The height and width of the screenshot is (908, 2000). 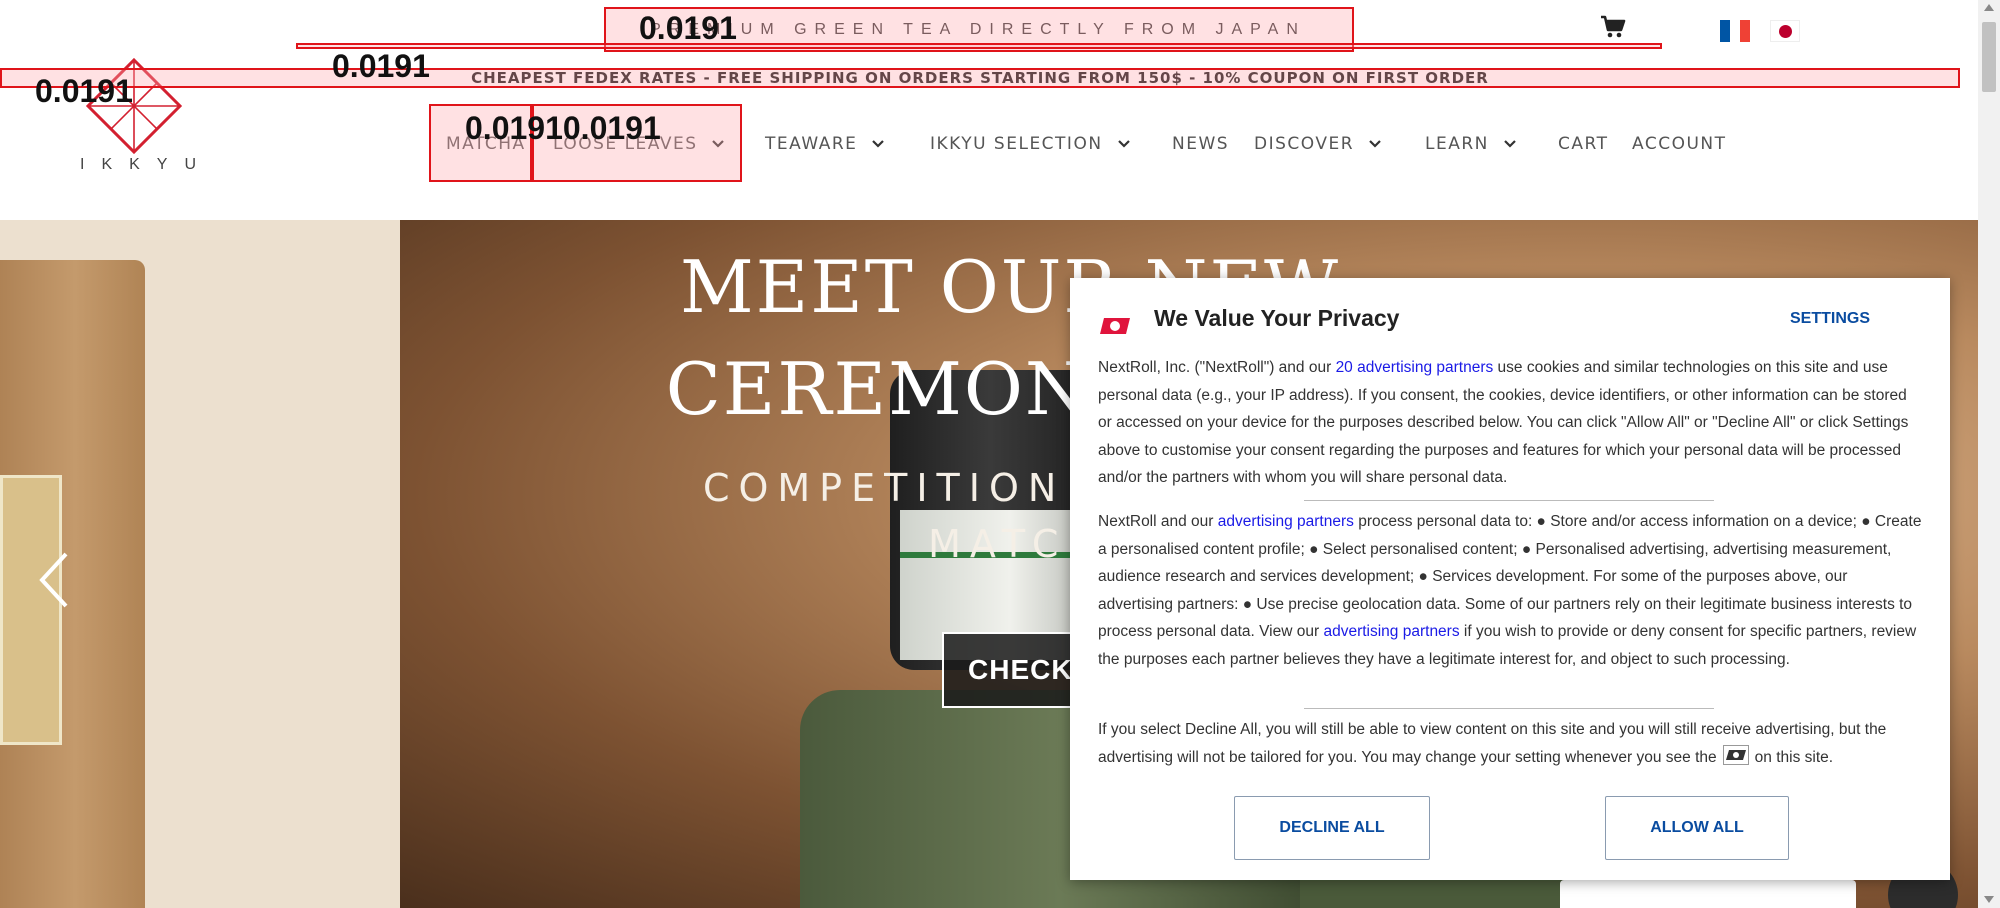 I want to click on nav-item-news: NEWS, so click(x=1200, y=144).